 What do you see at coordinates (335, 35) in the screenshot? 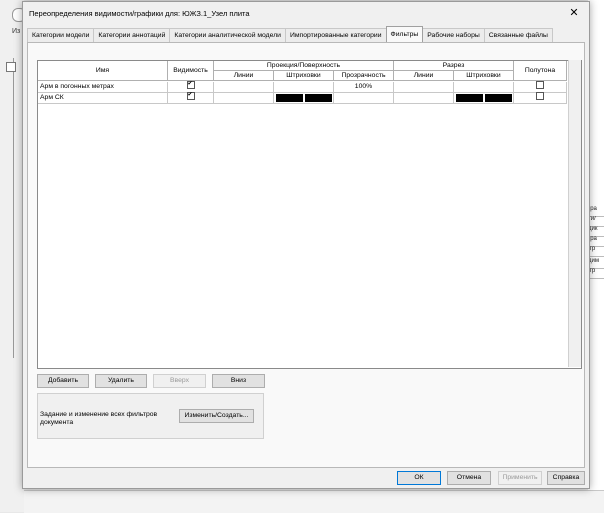
I see `tab-imported-categories: Импортированные категории` at bounding box center [335, 35].